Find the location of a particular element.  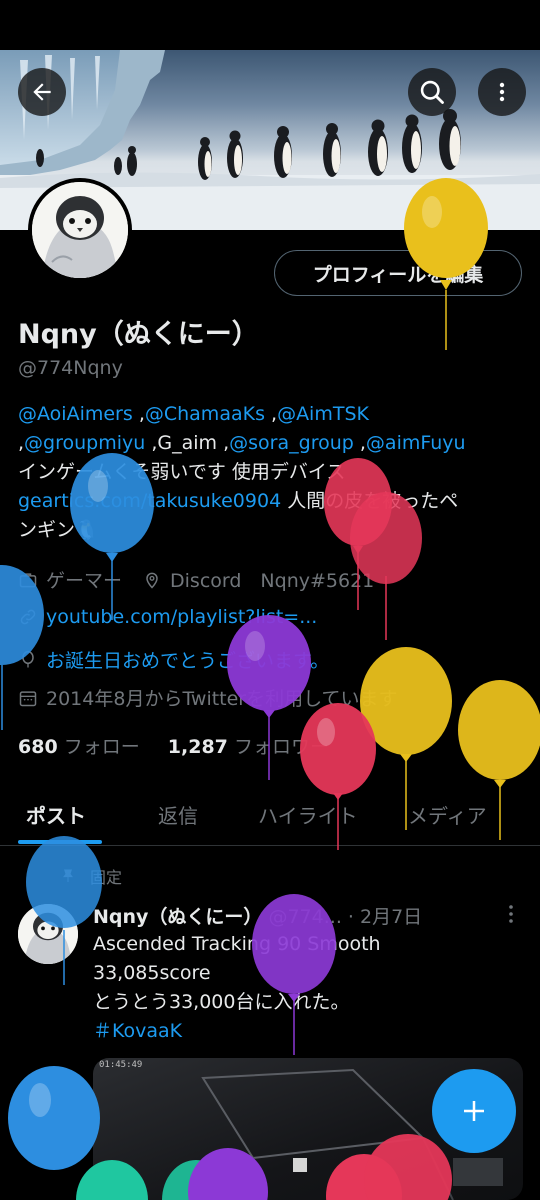

post-line: Ascended Tracking 90 Smooth is located at coordinates (237, 944).